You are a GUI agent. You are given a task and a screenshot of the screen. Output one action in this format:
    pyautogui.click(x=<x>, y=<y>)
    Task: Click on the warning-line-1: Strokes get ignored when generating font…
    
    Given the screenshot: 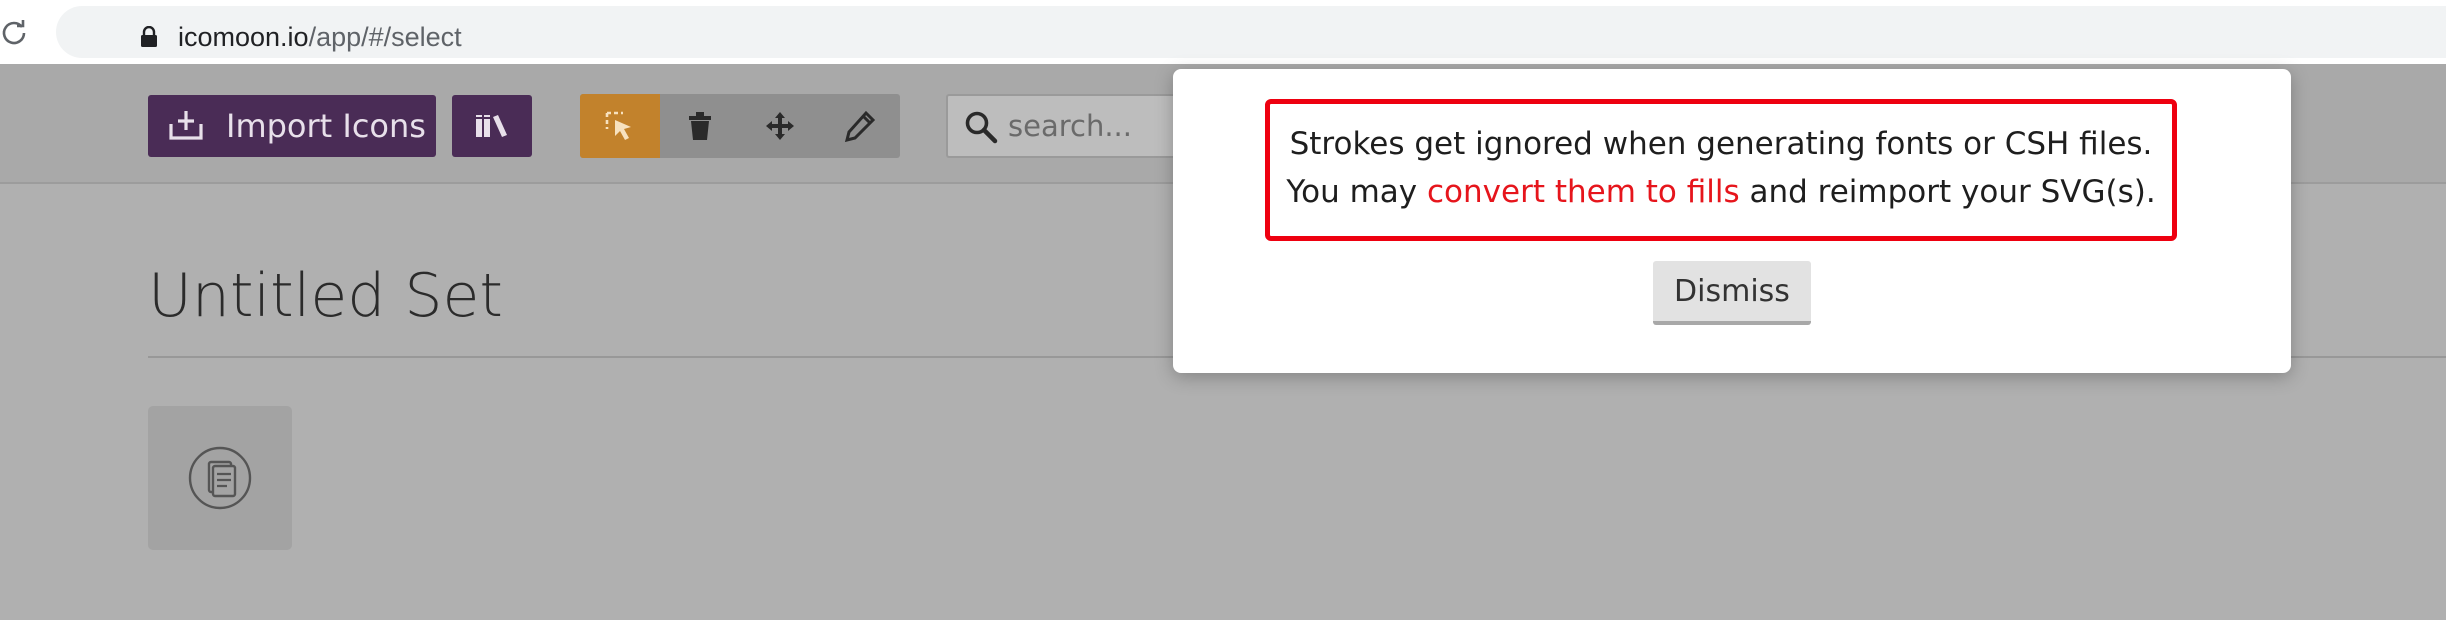 What is the action you would take?
    pyautogui.click(x=1721, y=144)
    